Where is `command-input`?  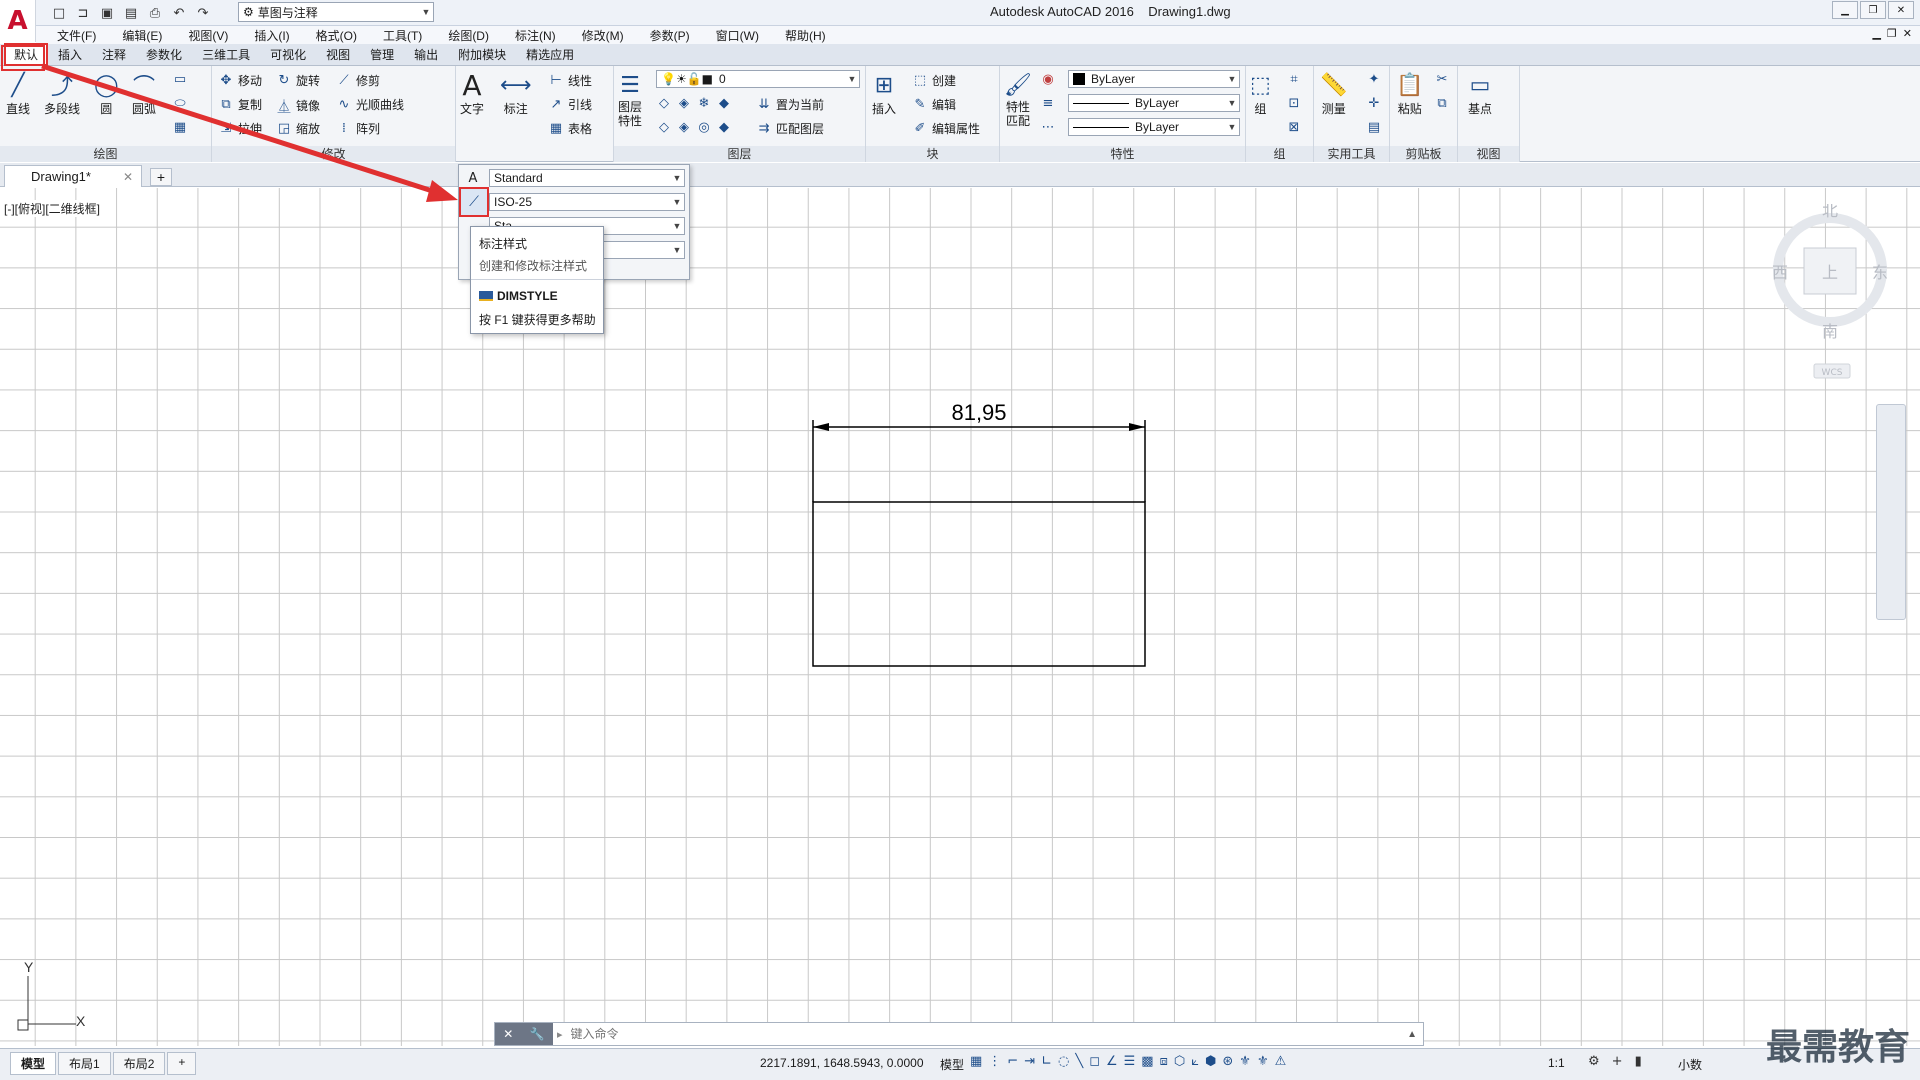 command-input is located at coordinates (980, 1034).